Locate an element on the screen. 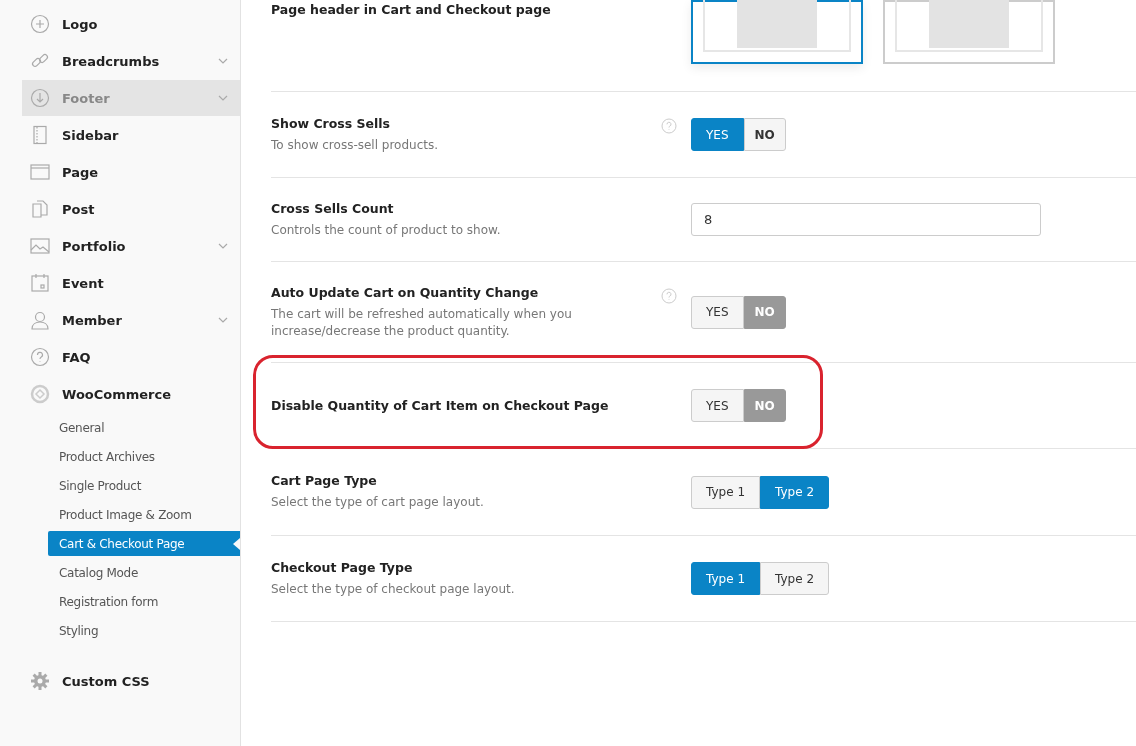 The width and height of the screenshot is (1136, 746). user-icon is located at coordinates (40, 320).